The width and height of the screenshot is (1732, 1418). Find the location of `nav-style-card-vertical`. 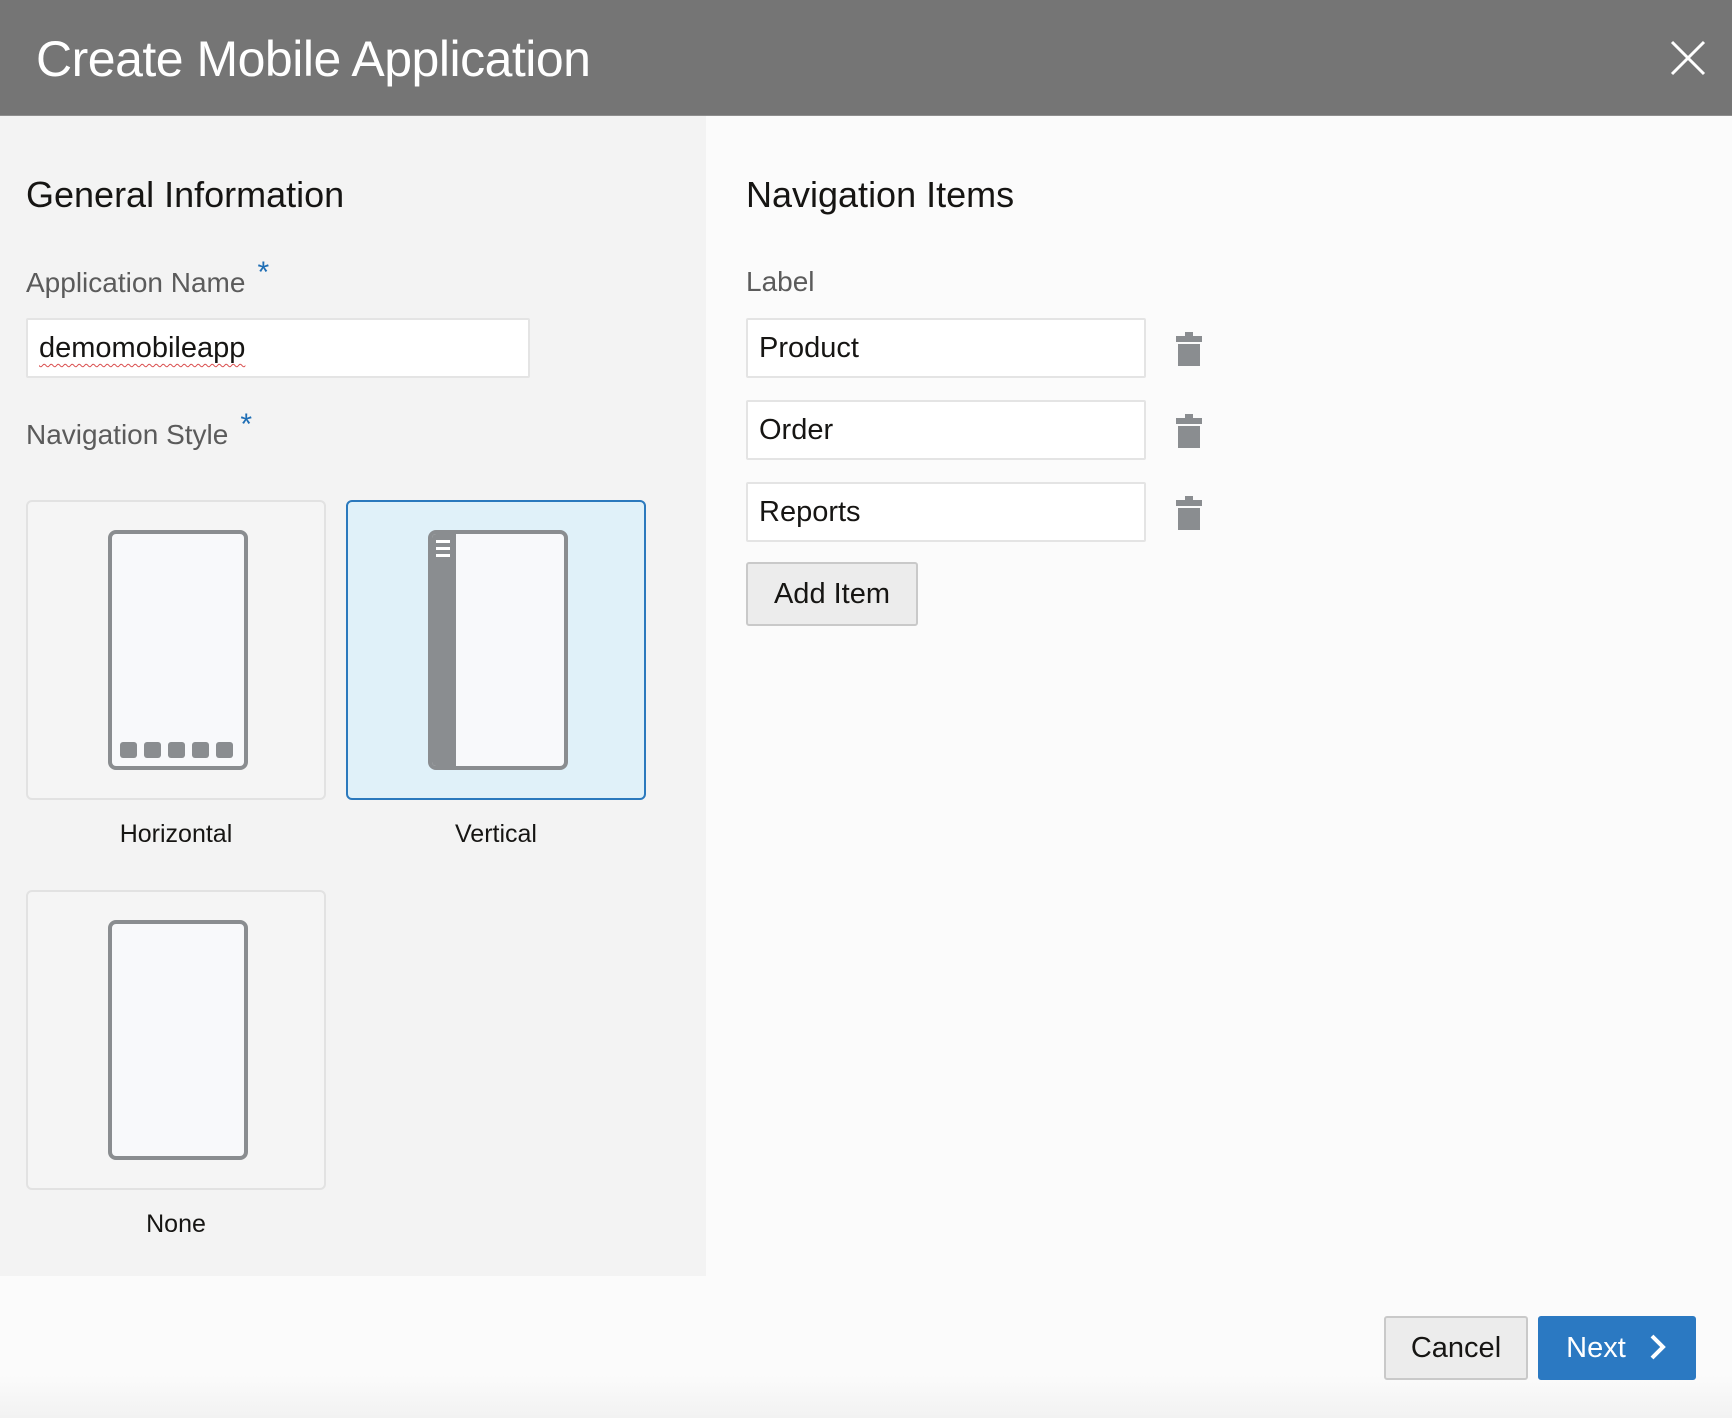

nav-style-card-vertical is located at coordinates (496, 650).